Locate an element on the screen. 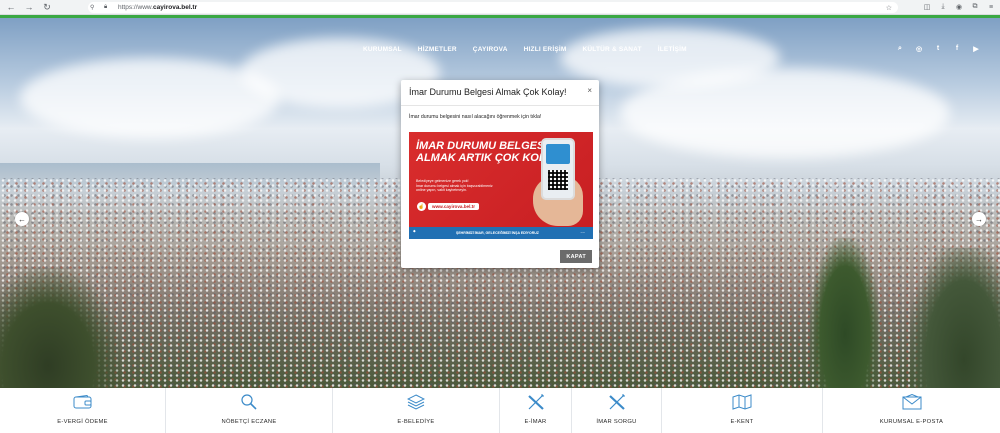  twitter-icon: t is located at coordinates (938, 49).